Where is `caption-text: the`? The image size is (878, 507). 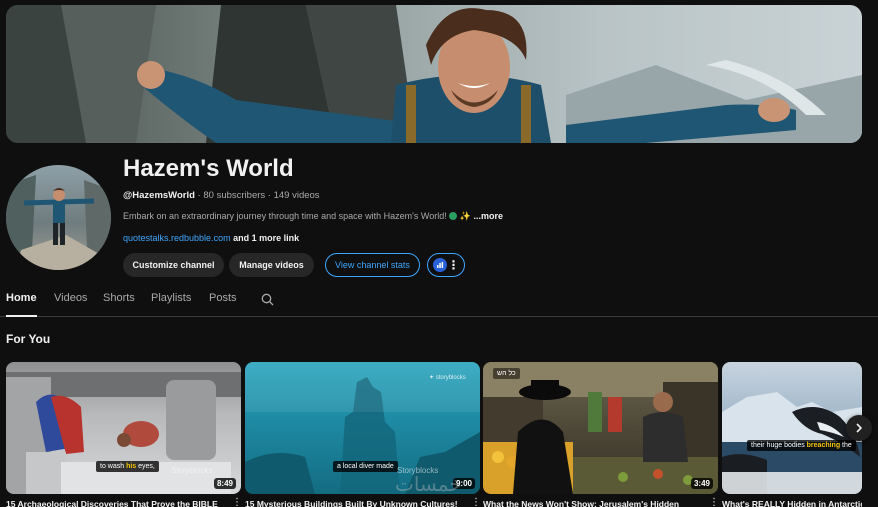 caption-text: the is located at coordinates (846, 445).